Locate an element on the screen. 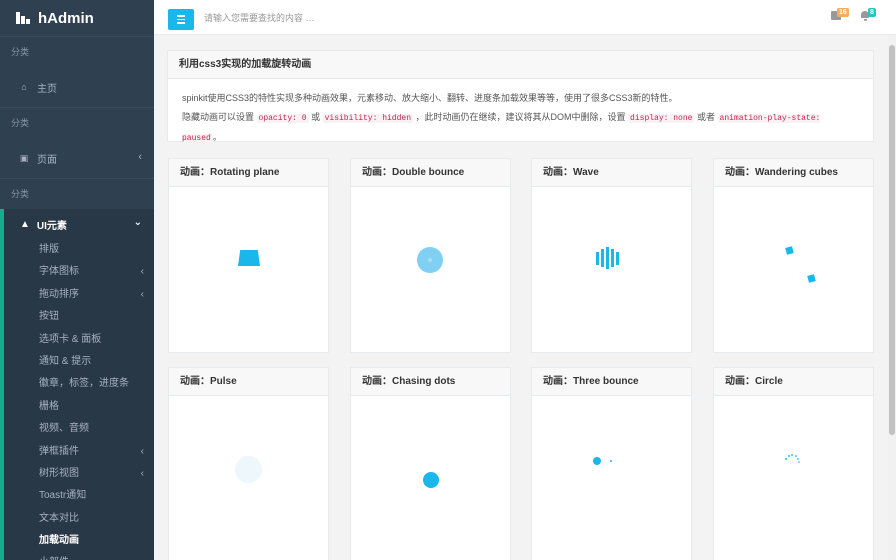 The height and width of the screenshot is (560, 896). card-circle: 动画：Circle is located at coordinates (793, 463).